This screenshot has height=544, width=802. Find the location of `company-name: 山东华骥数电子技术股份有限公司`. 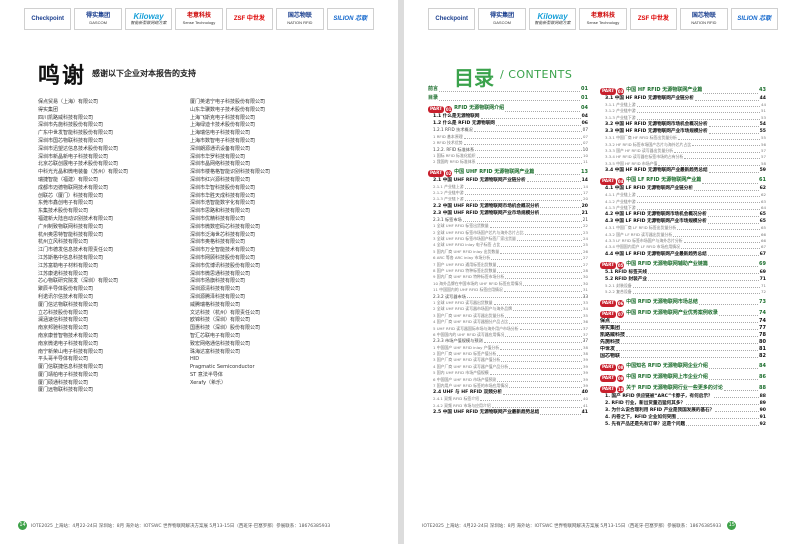

company-name: 山东华骥数电子技术股份有限公司 is located at coordinates (228, 109).